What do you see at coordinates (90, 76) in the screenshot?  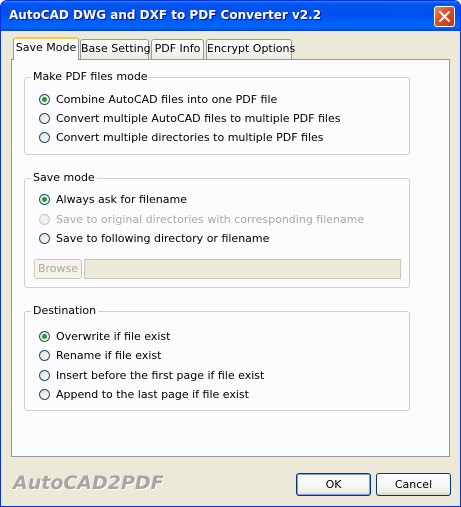 I see `group-legend: Make PDF files mode` at bounding box center [90, 76].